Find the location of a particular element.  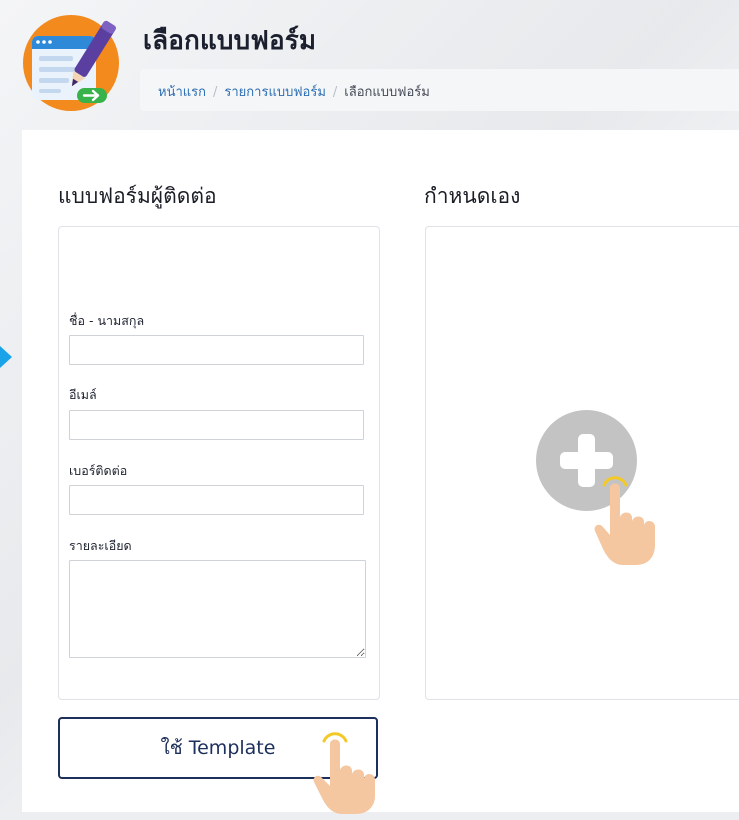

breadcrumb: หน้าแรก / รายการแบบฟอร์ม / เลือกแบบฟอร์ม is located at coordinates (294, 91).